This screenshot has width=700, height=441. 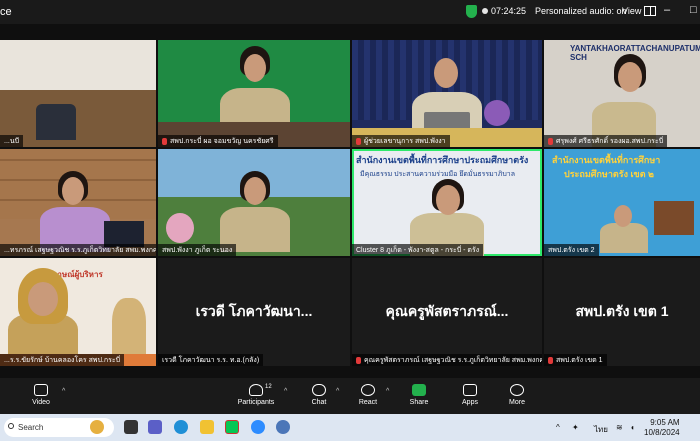 What do you see at coordinates (667, 10) in the screenshot?
I see `minimize-button: –` at bounding box center [667, 10].